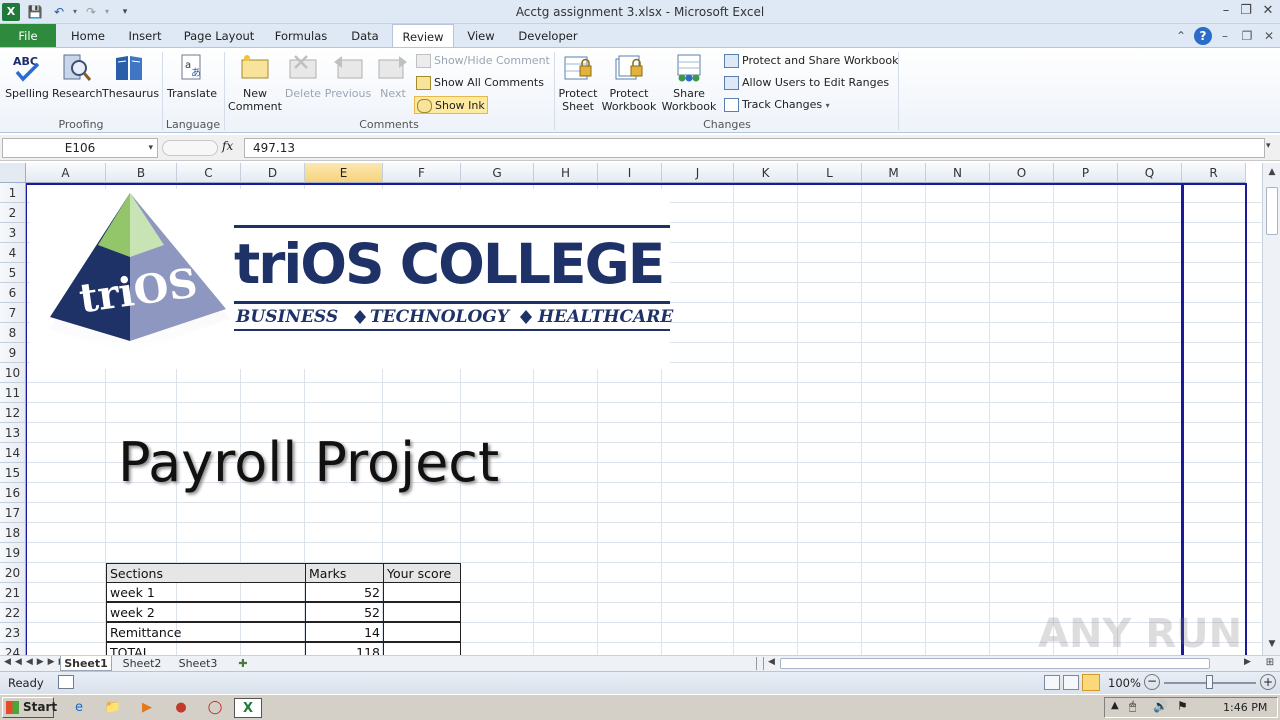 The width and height of the screenshot is (1280, 720). What do you see at coordinates (1124, 683) in the screenshot?
I see `zoom-level: 100%` at bounding box center [1124, 683].